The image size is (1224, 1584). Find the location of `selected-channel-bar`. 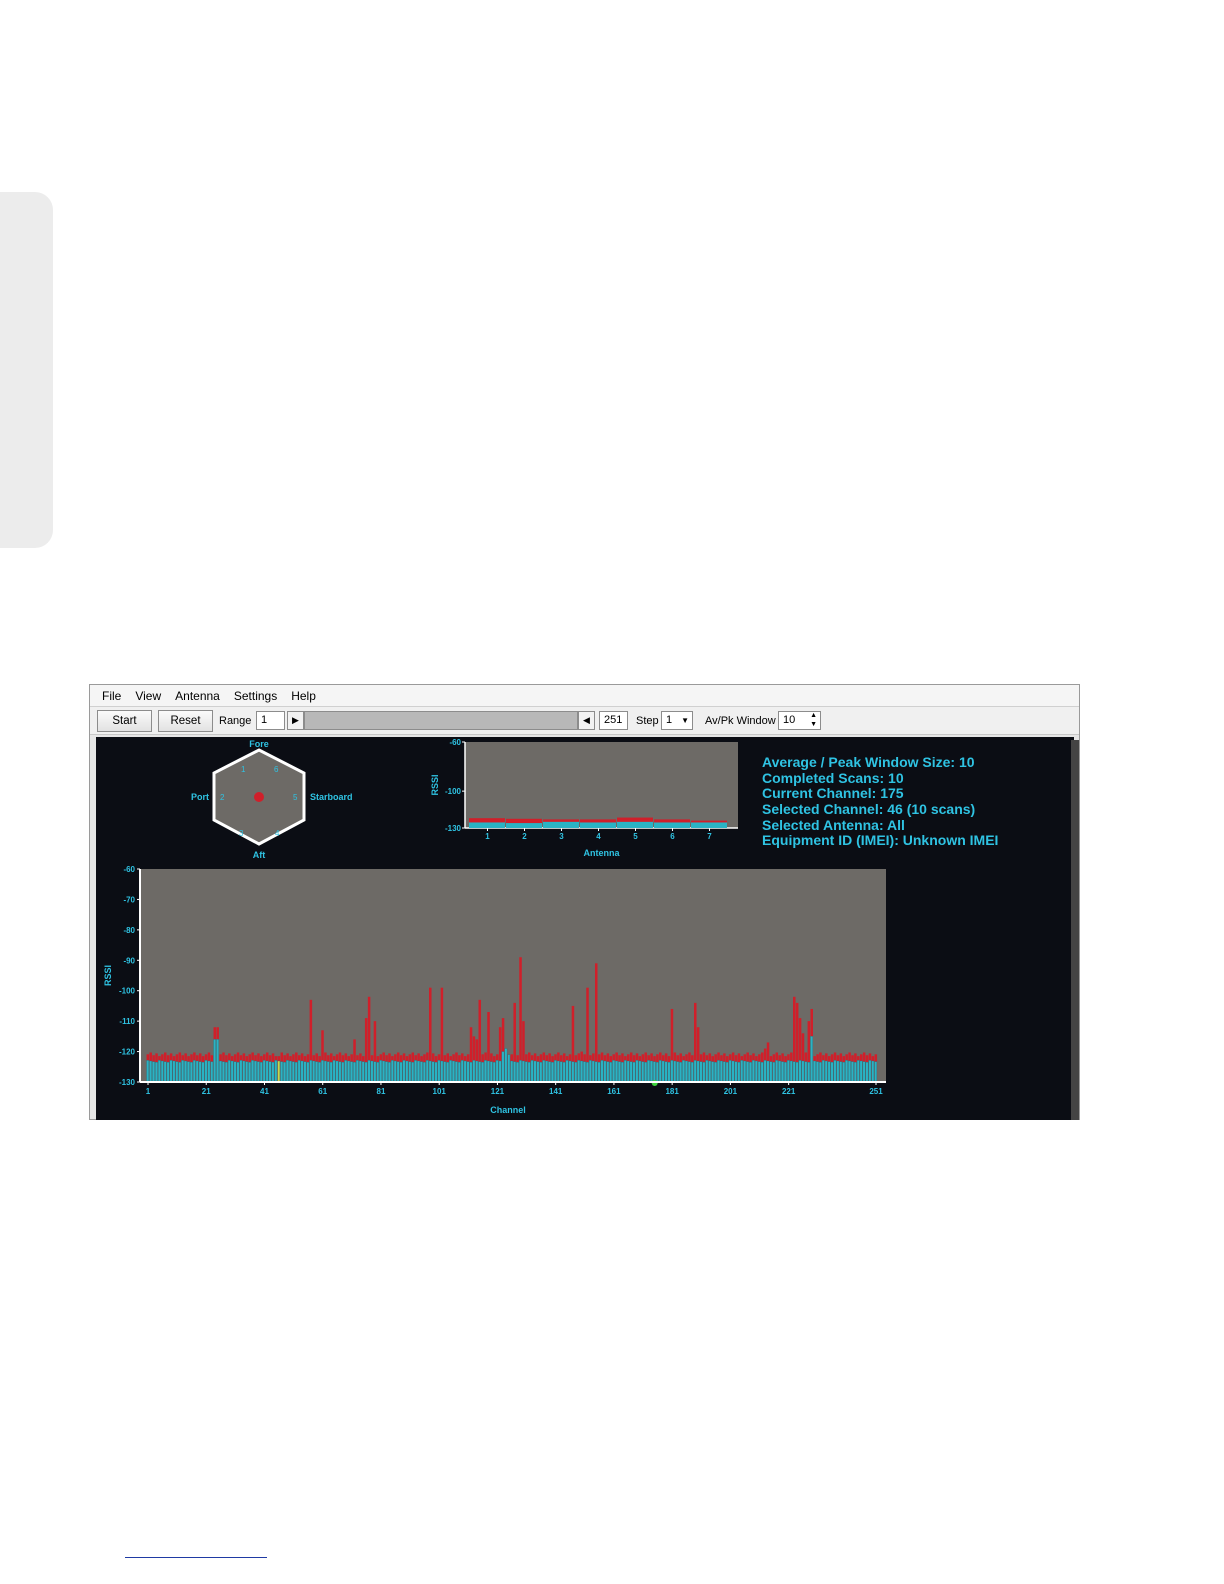

selected-channel-bar is located at coordinates (279, 1071).